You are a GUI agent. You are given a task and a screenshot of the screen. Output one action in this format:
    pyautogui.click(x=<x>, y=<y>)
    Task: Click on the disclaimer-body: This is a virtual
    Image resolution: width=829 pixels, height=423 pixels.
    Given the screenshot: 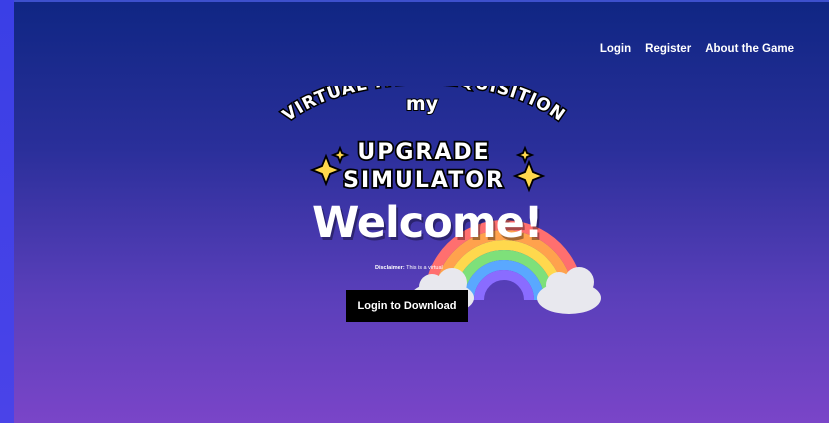 What is the action you would take?
    pyautogui.click(x=424, y=268)
    